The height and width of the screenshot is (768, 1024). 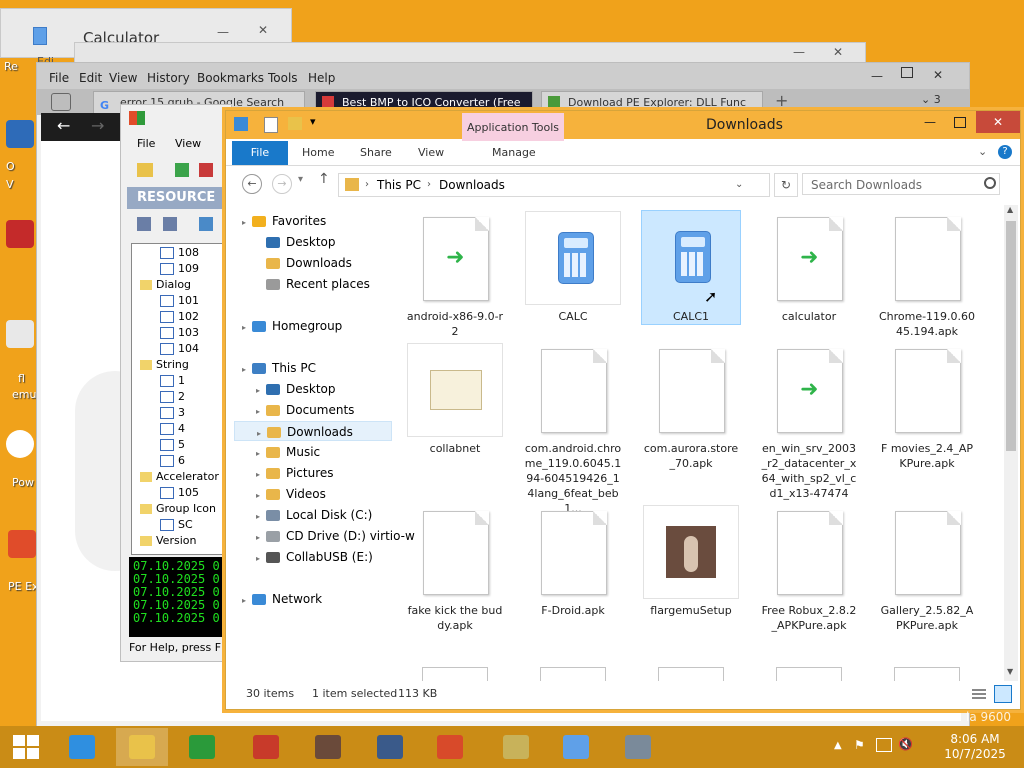 What do you see at coordinates (59, 78) in the screenshot?
I see `ff-menu-file: File` at bounding box center [59, 78].